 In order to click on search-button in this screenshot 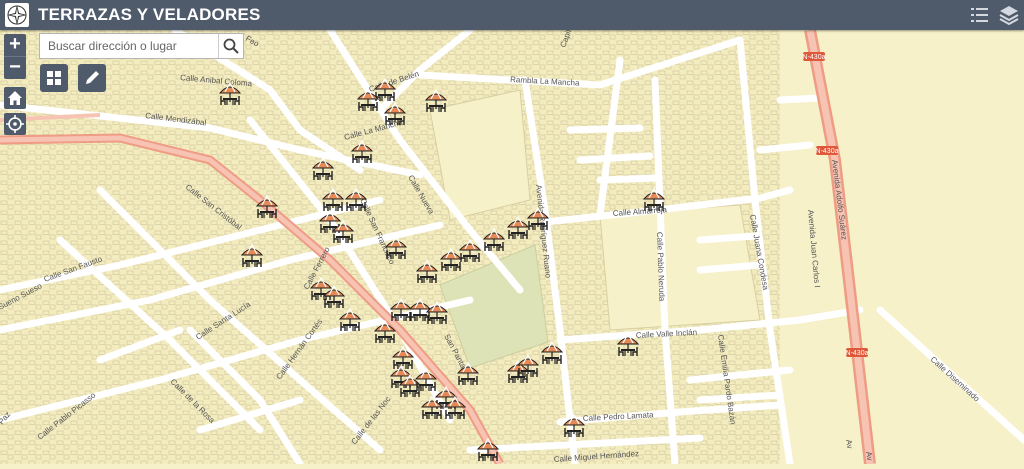, I will do `click(230, 46)`.